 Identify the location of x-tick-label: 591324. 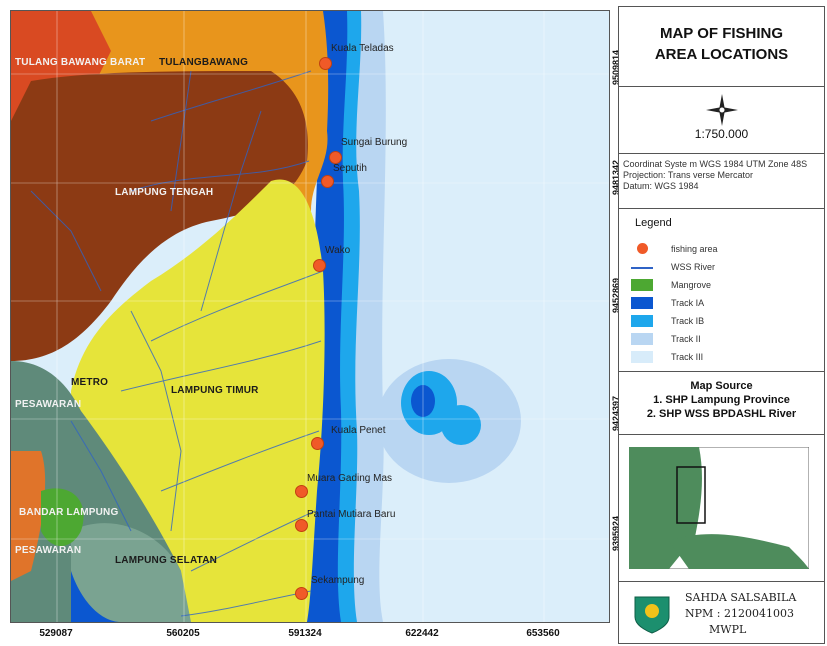
(305, 633).